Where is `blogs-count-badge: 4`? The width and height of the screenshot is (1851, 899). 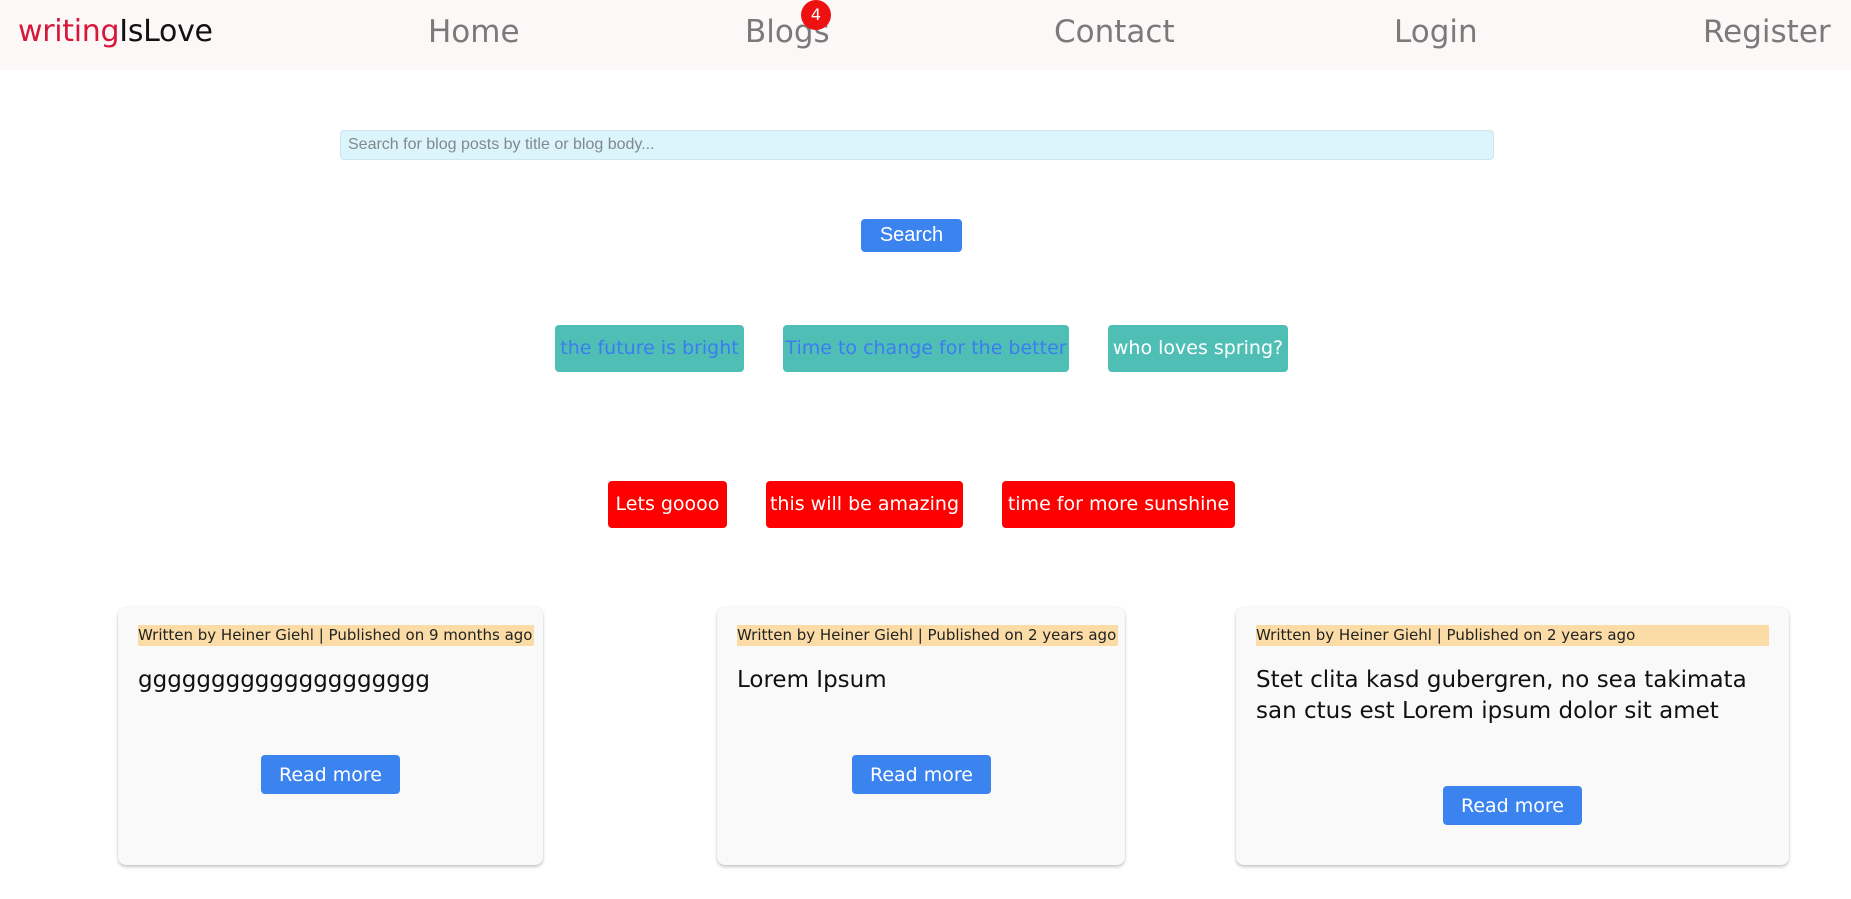 blogs-count-badge: 4 is located at coordinates (816, 15).